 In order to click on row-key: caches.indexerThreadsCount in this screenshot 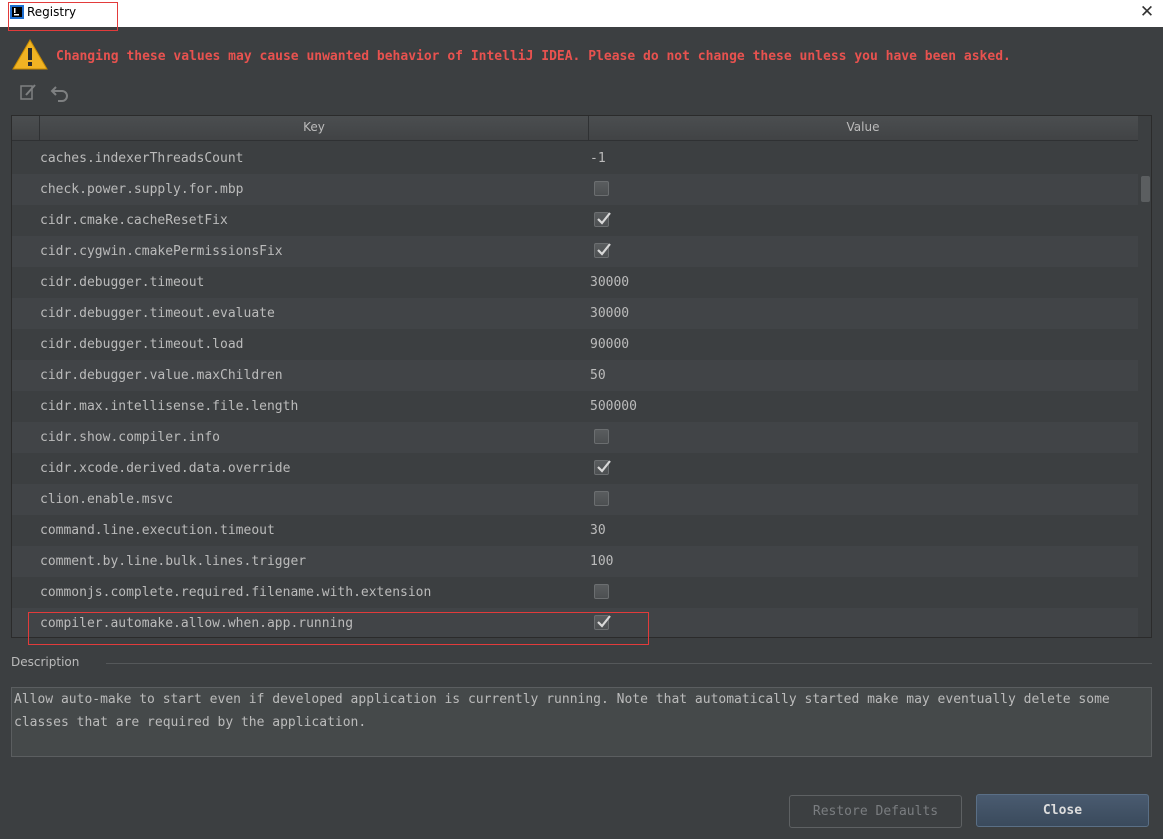, I will do `click(142, 158)`.